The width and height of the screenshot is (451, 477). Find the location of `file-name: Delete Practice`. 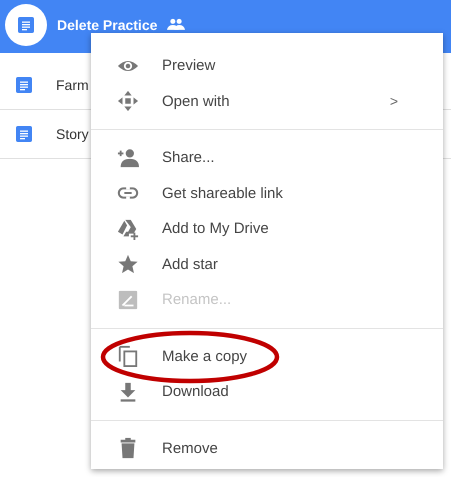

file-name: Delete Practice is located at coordinates (107, 25).